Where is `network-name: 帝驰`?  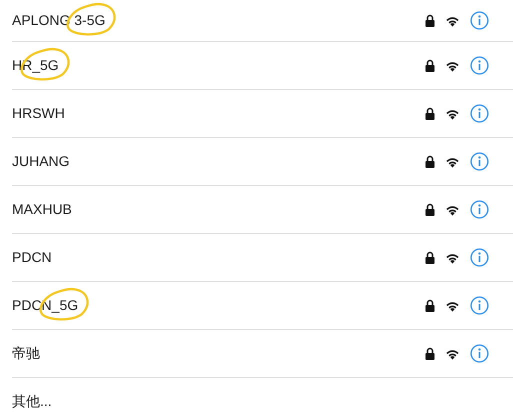
network-name: 帝驰 is located at coordinates (26, 352).